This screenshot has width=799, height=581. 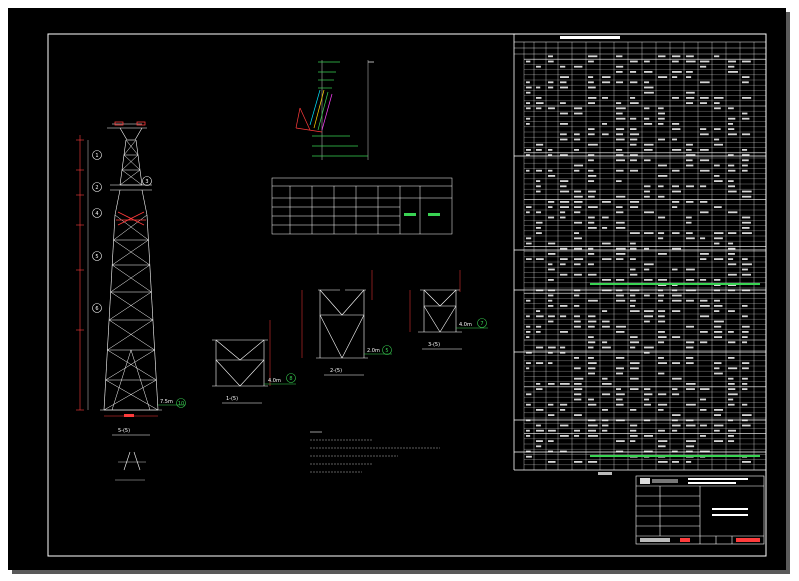 What do you see at coordinates (386, 351) in the screenshot?
I see `detail-2-mark: 5` at bounding box center [386, 351].